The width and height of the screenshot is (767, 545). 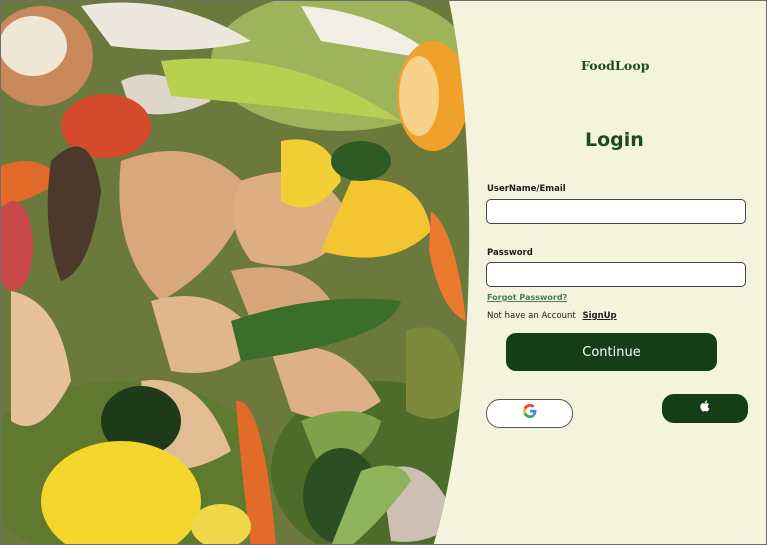 I want to click on continue-button: Continue, so click(x=611, y=352).